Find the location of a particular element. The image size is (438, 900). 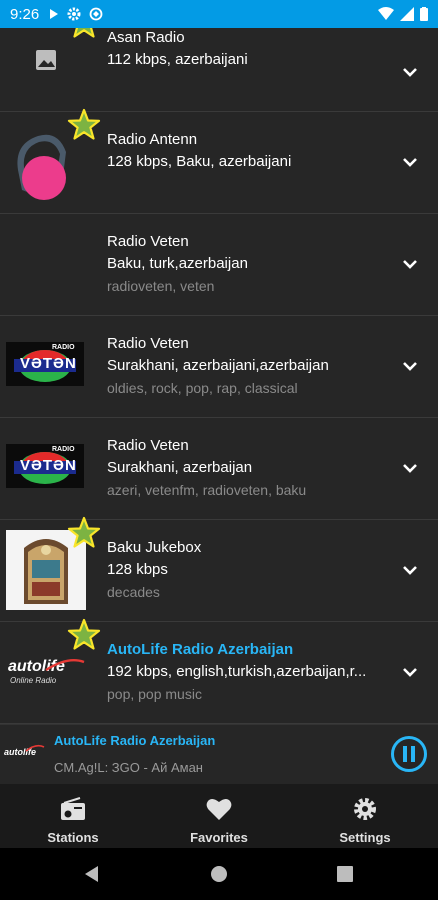

nav-stations-label: Stations is located at coordinates (73, 837).